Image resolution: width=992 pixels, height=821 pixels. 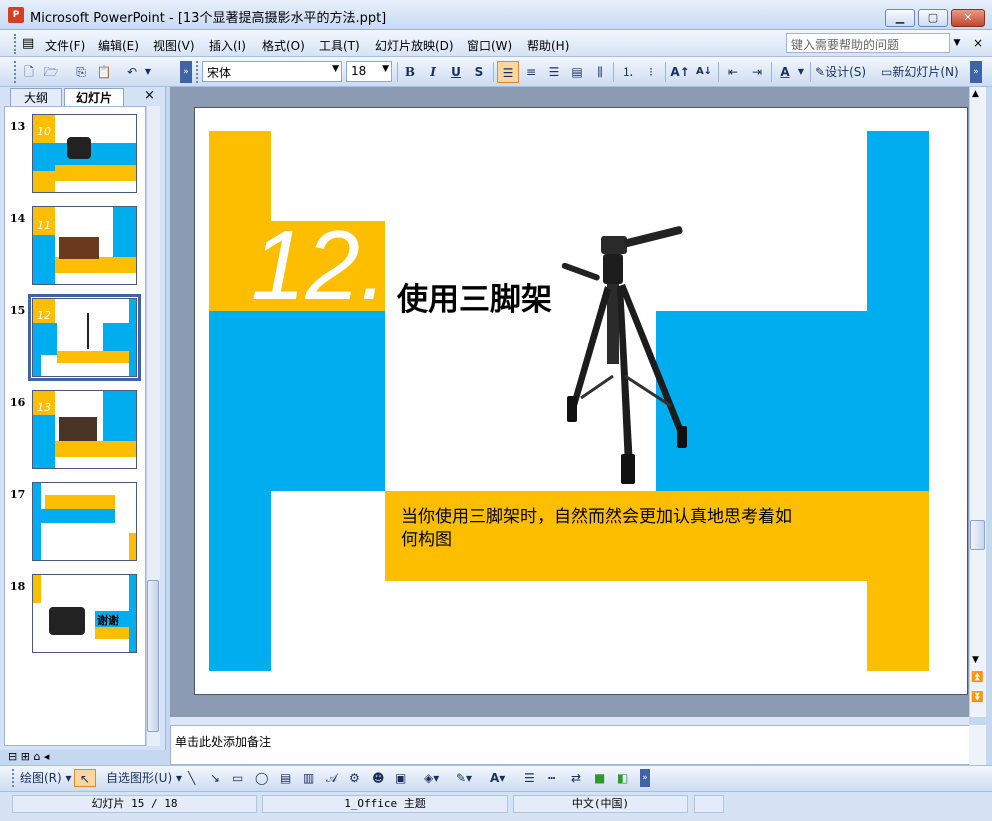 What do you see at coordinates (414, 45) in the screenshot?
I see `menu-slideshow: 幻灯片放映(D)` at bounding box center [414, 45].